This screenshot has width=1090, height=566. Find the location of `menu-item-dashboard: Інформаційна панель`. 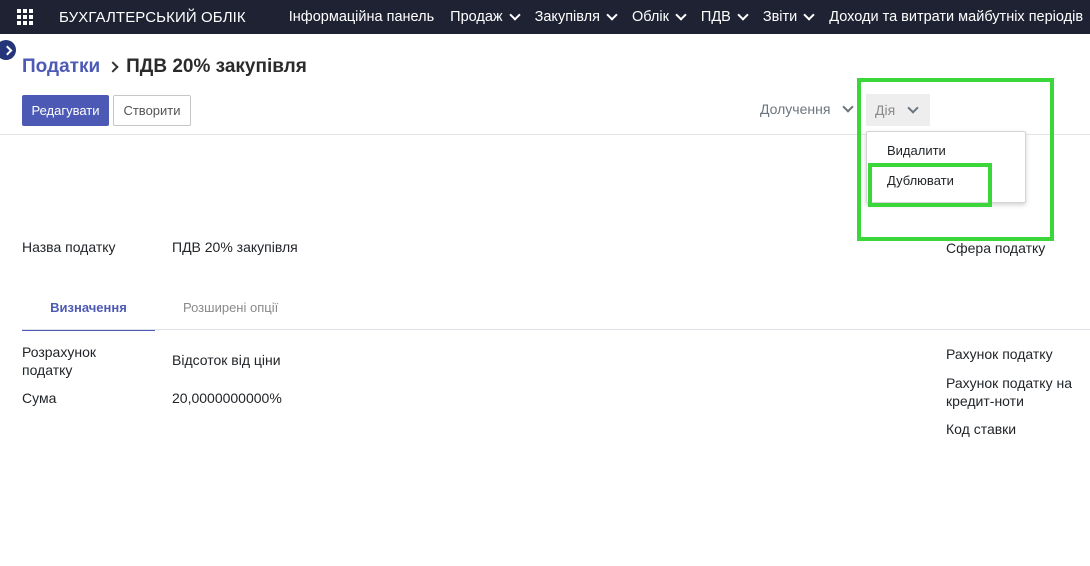

menu-item-dashboard: Інформаційна панель is located at coordinates (361, 17).